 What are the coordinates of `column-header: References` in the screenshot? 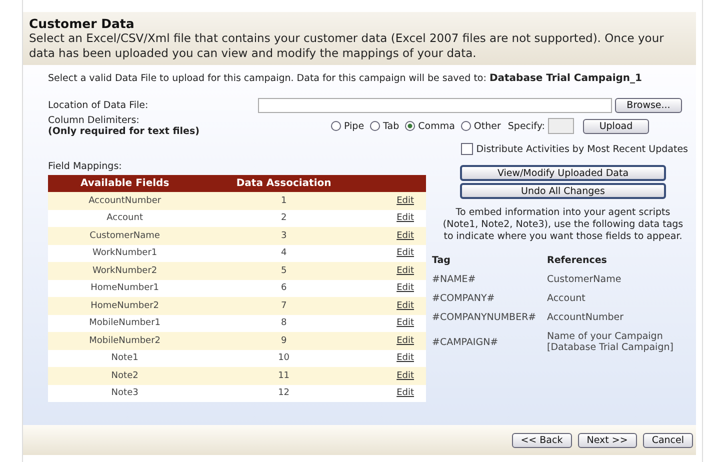 It's located at (577, 261).